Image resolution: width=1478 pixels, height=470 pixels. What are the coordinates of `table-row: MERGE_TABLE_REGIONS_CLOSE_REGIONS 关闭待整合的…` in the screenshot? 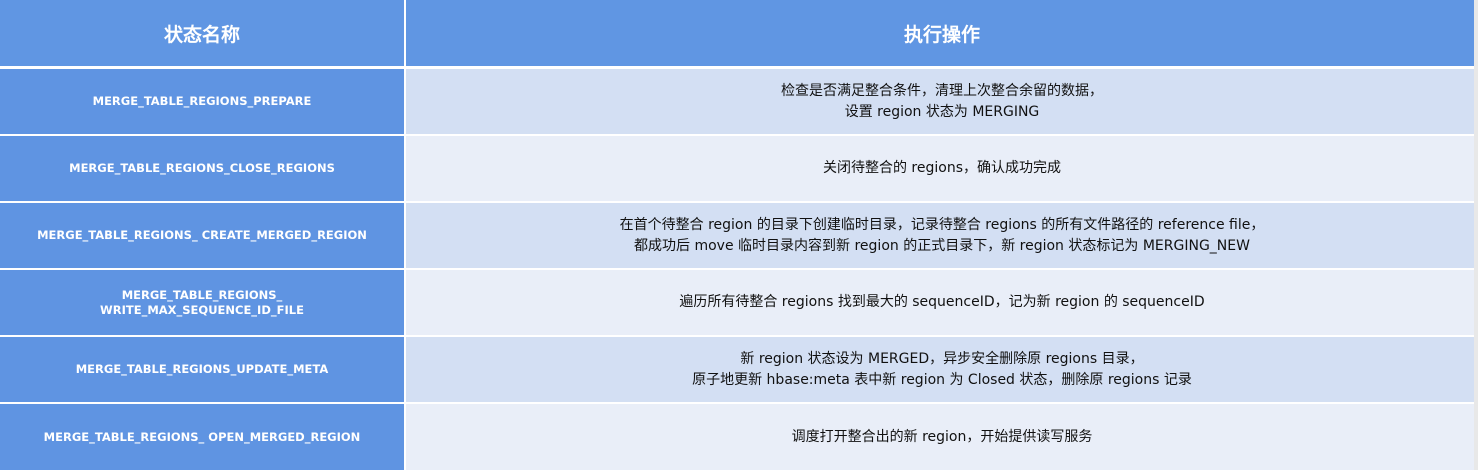 It's located at (739, 168).